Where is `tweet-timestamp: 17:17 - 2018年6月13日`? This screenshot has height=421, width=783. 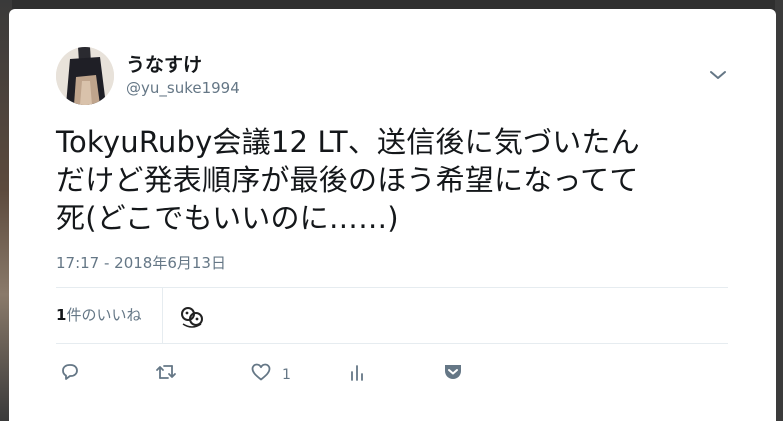 tweet-timestamp: 17:17 - 2018年6月13日 is located at coordinates (141, 262).